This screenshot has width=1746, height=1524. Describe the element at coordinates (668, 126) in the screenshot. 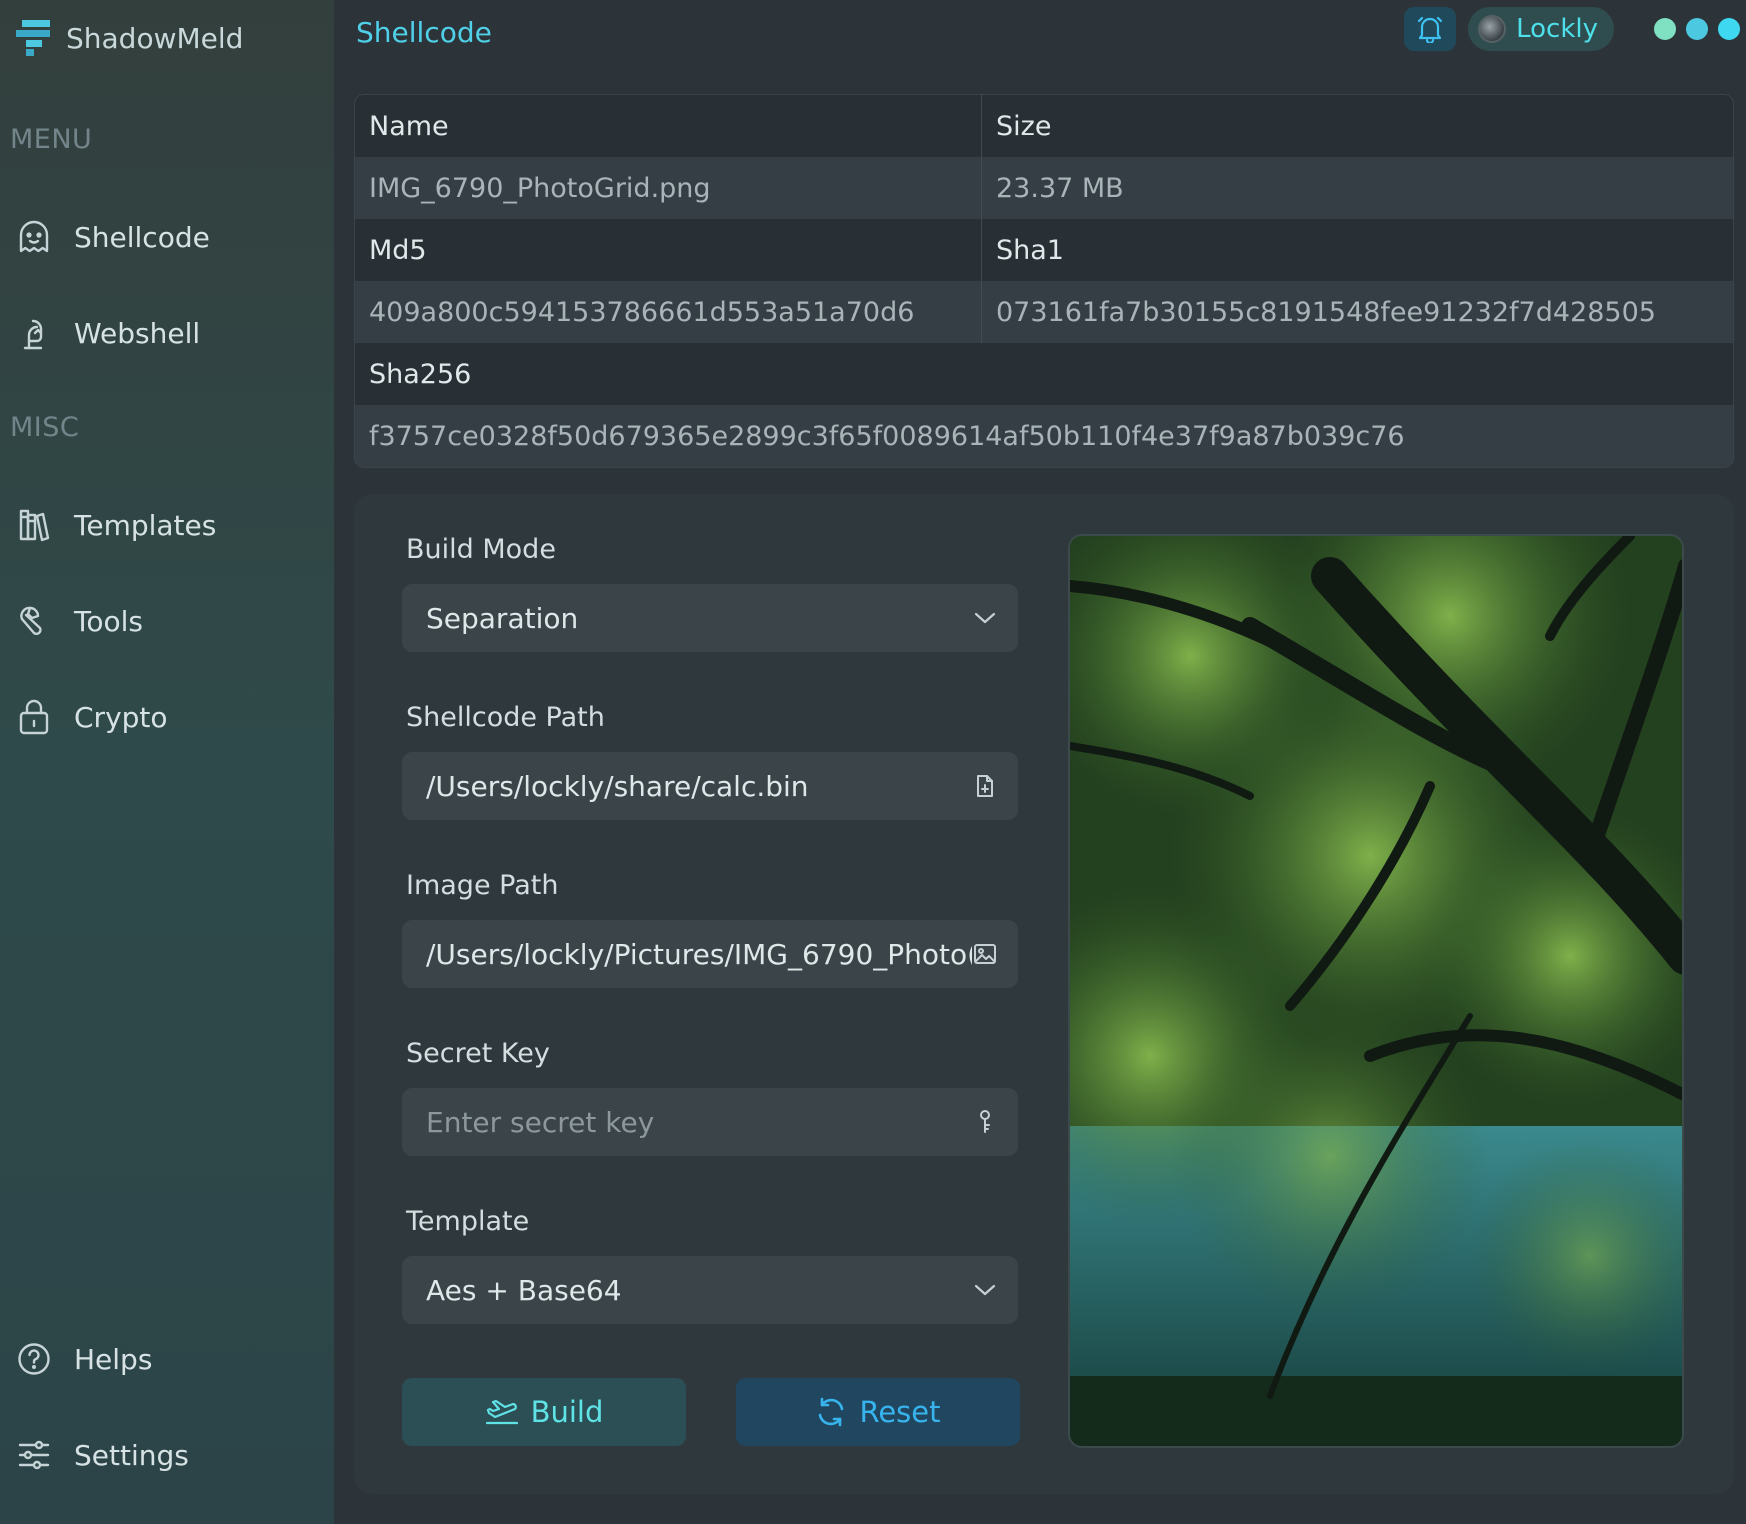

I see `name-header: Name` at that location.